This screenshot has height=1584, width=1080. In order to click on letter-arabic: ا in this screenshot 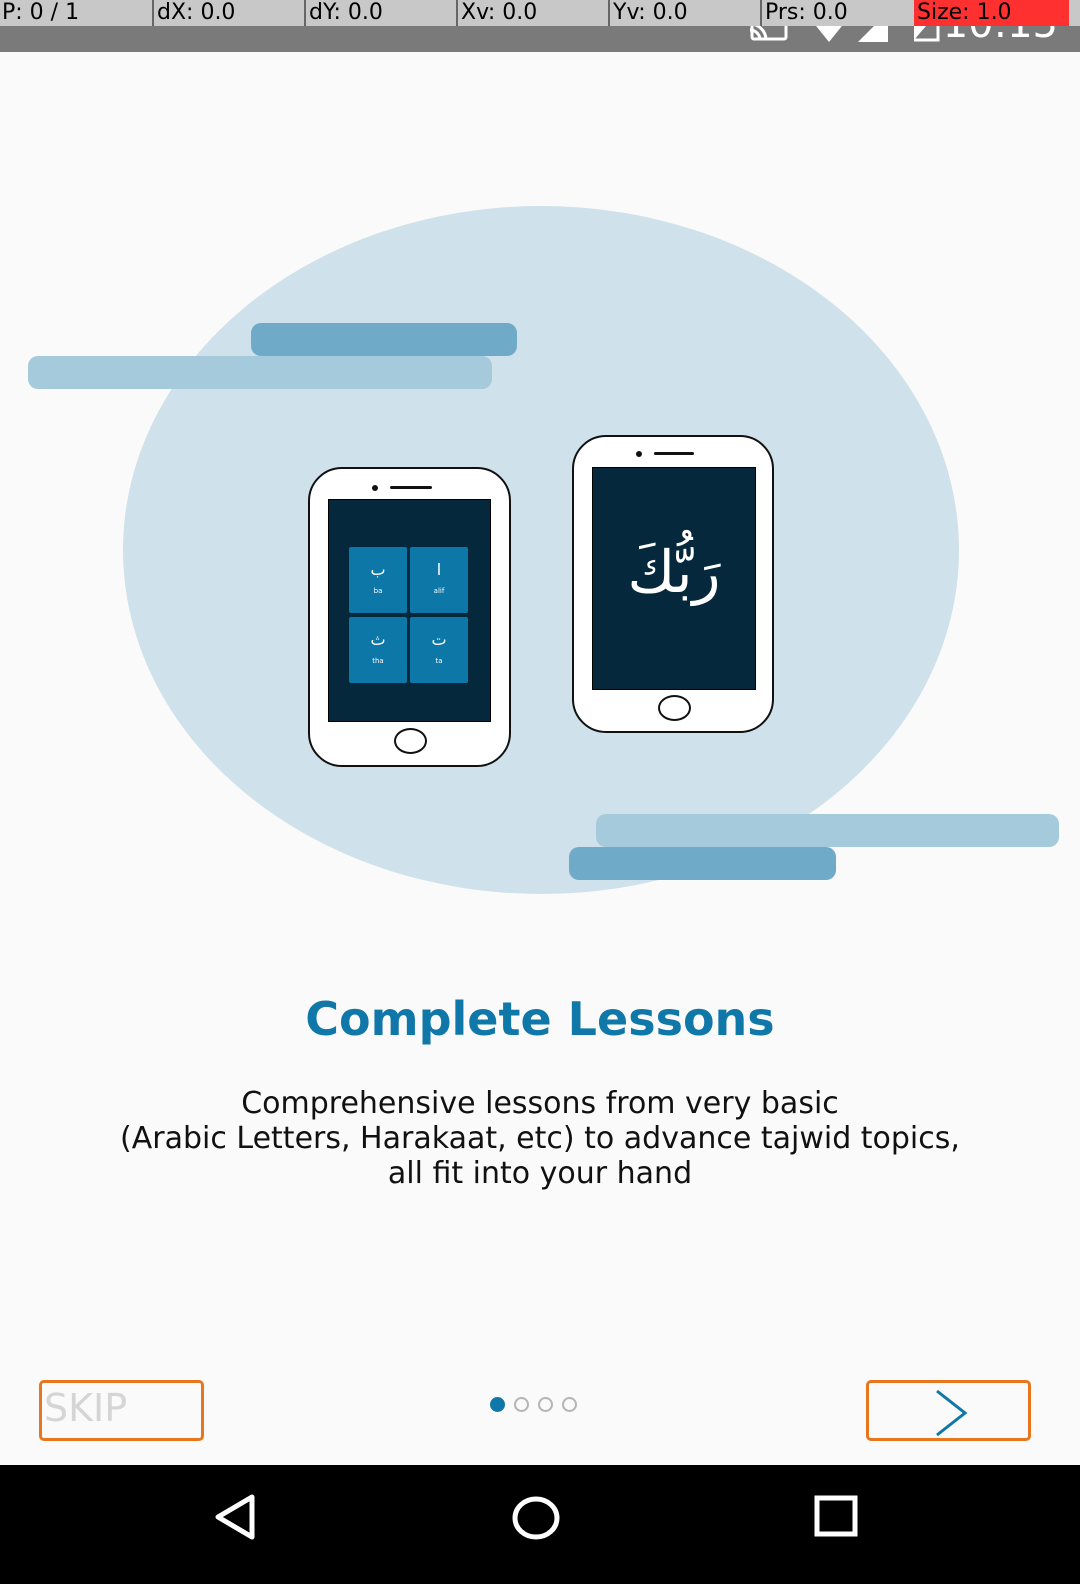, I will do `click(439, 569)`.